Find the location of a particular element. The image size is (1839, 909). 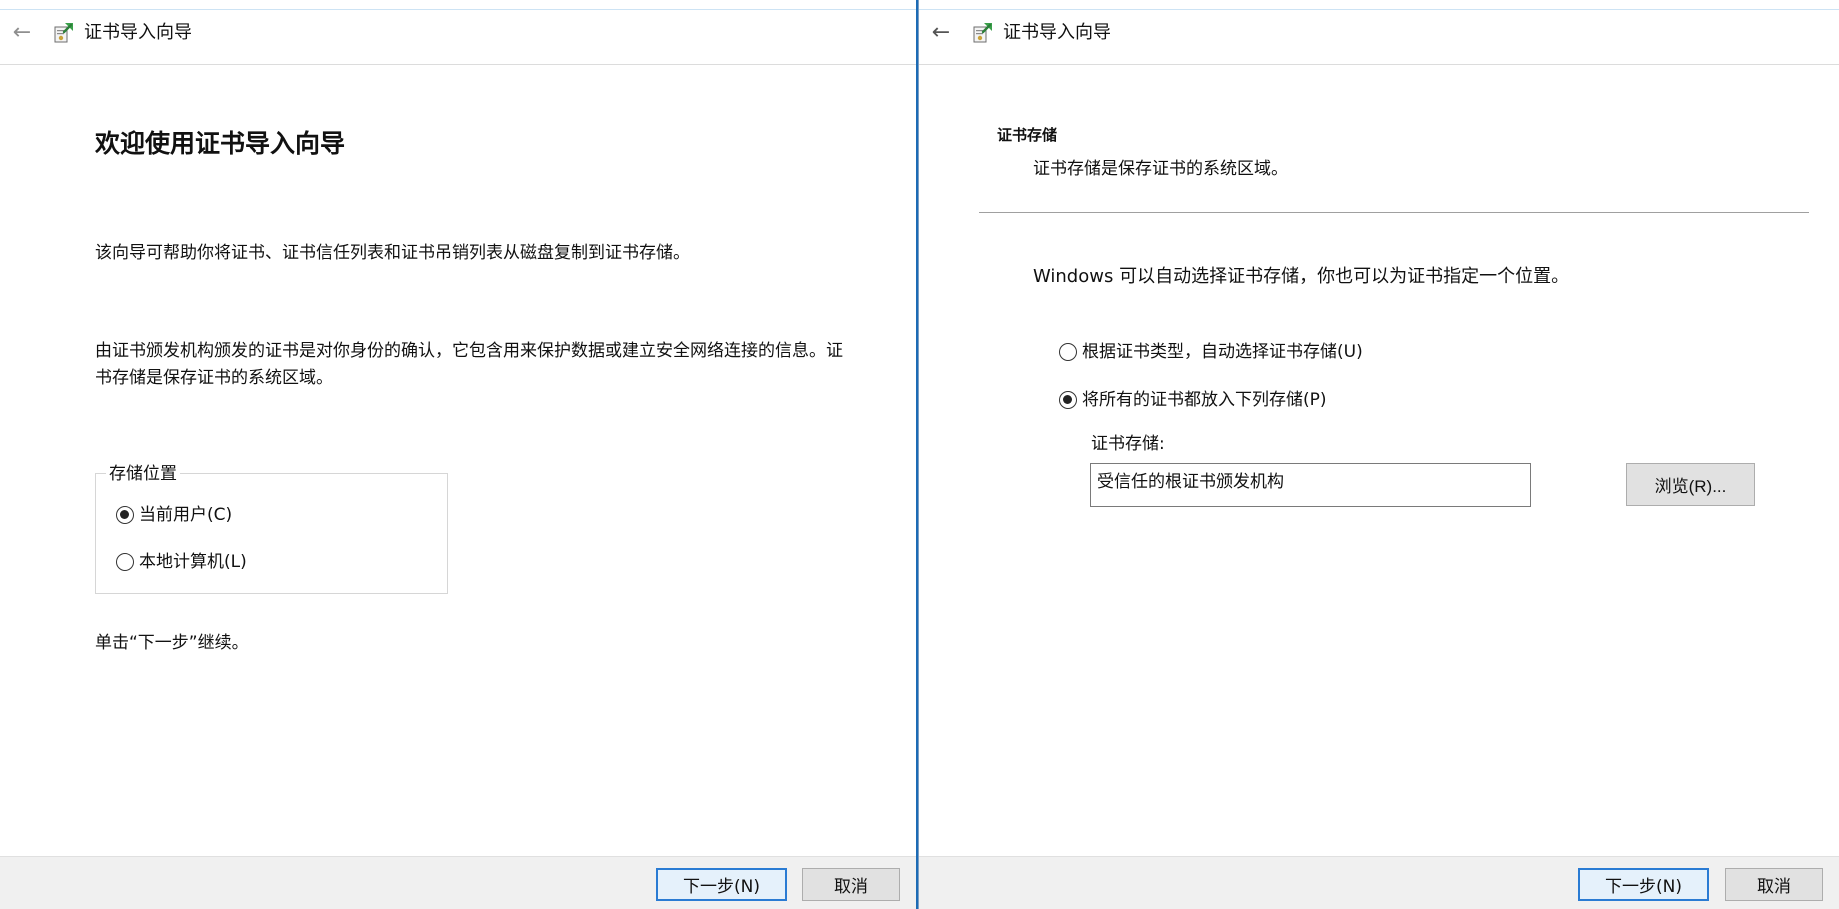

store-description: Windows 可以自动选择证书存储，你也可以为证书指定一个位置。 is located at coordinates (1301, 276).